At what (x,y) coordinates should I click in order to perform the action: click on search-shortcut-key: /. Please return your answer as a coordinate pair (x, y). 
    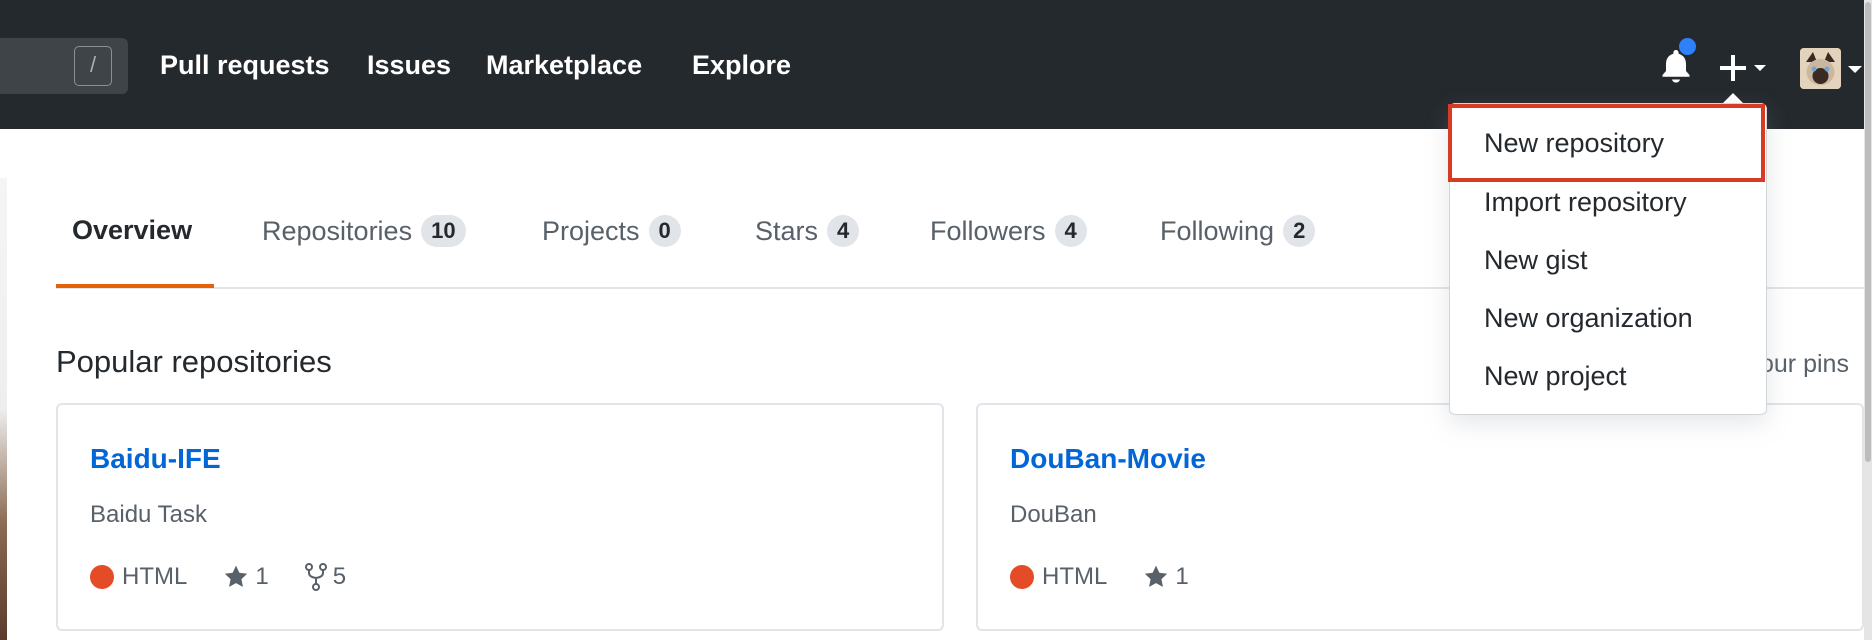
    Looking at the image, I should click on (93, 66).